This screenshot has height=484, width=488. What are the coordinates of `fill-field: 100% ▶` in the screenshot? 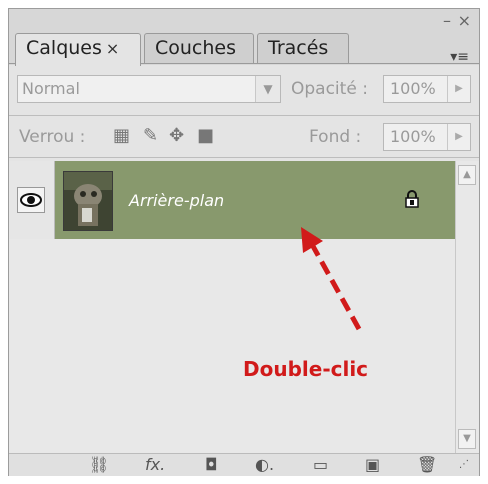 It's located at (427, 137).